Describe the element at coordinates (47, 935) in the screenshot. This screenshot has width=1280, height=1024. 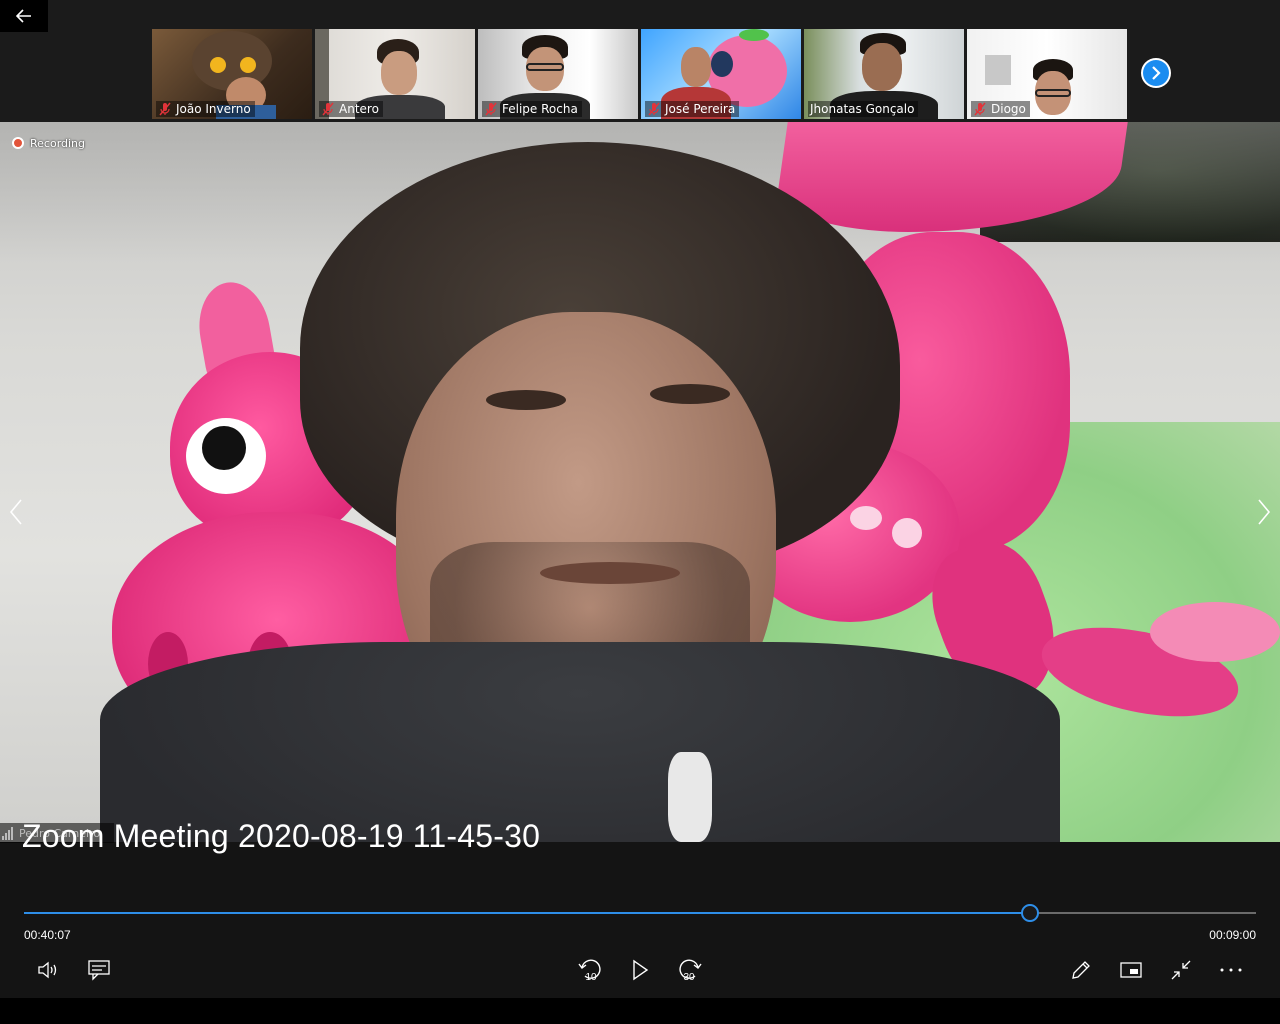
I see `current-time: 00:40:07` at that location.